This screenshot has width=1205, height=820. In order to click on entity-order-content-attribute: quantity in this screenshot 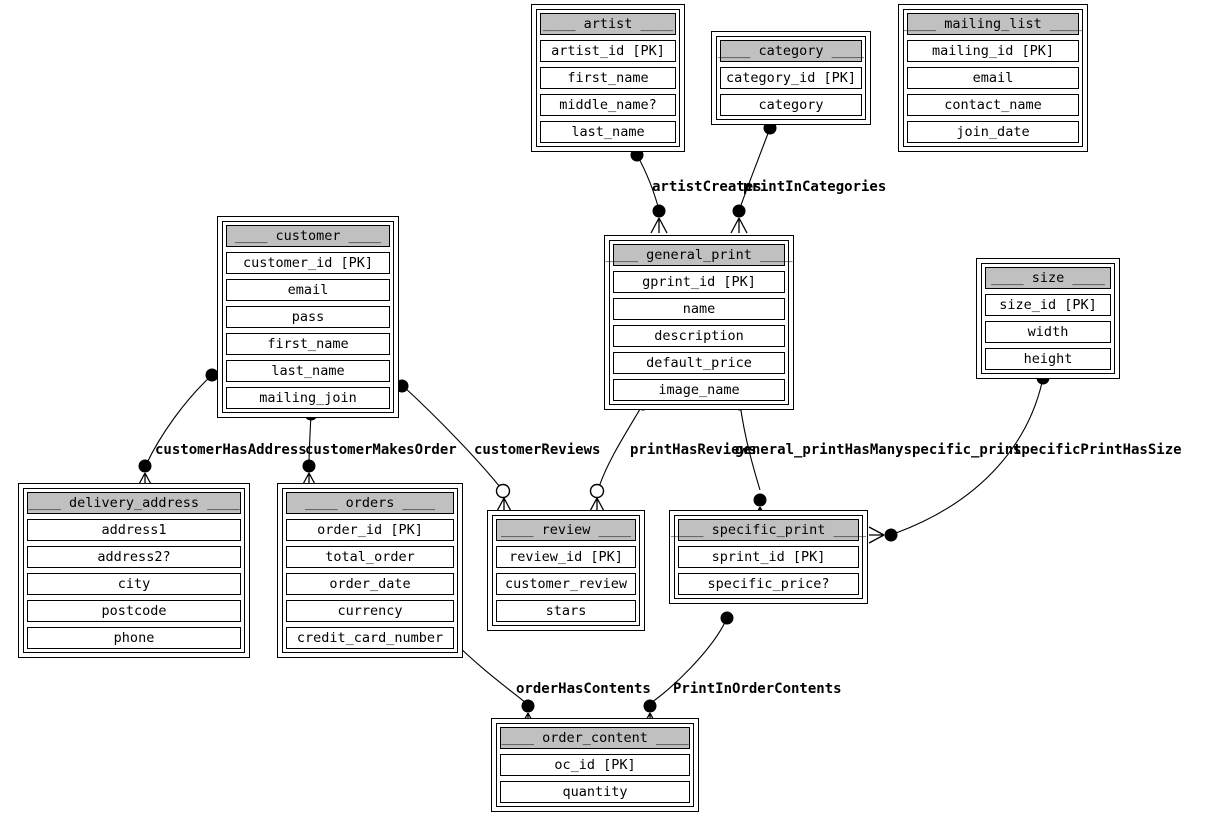, I will do `click(595, 792)`.